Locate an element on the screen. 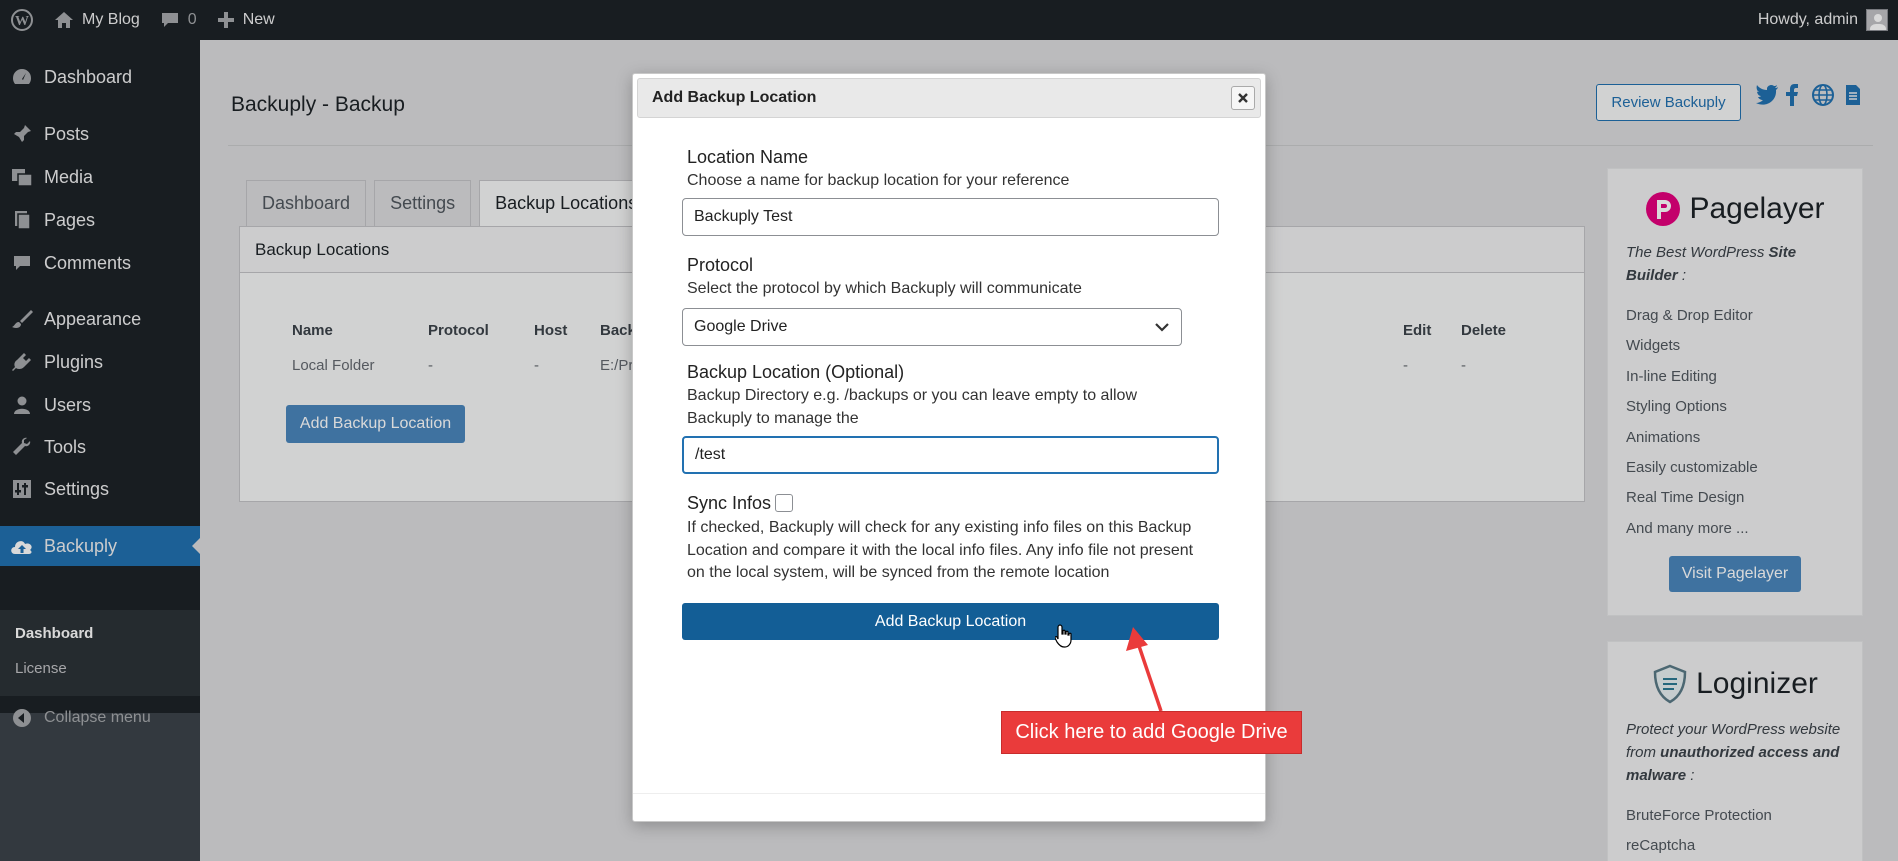 Image resolution: width=1898 pixels, height=861 pixels. backup-location-label: Backup Location (Optional) is located at coordinates (796, 372).